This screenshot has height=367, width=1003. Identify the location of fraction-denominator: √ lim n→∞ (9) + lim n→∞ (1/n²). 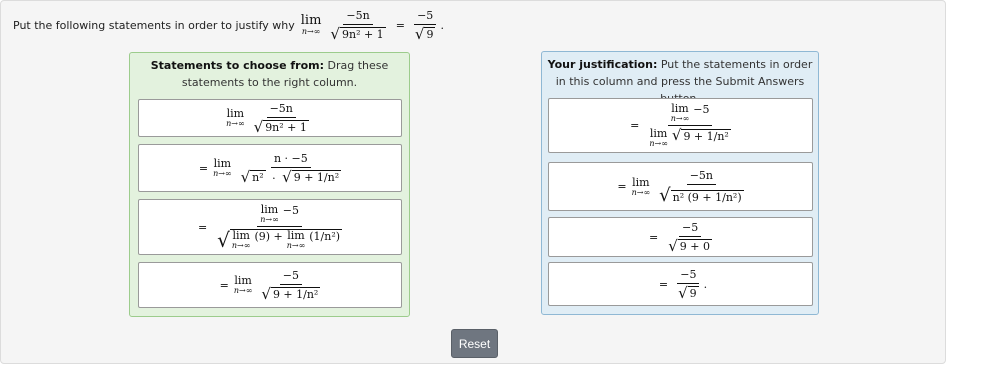
(279, 238).